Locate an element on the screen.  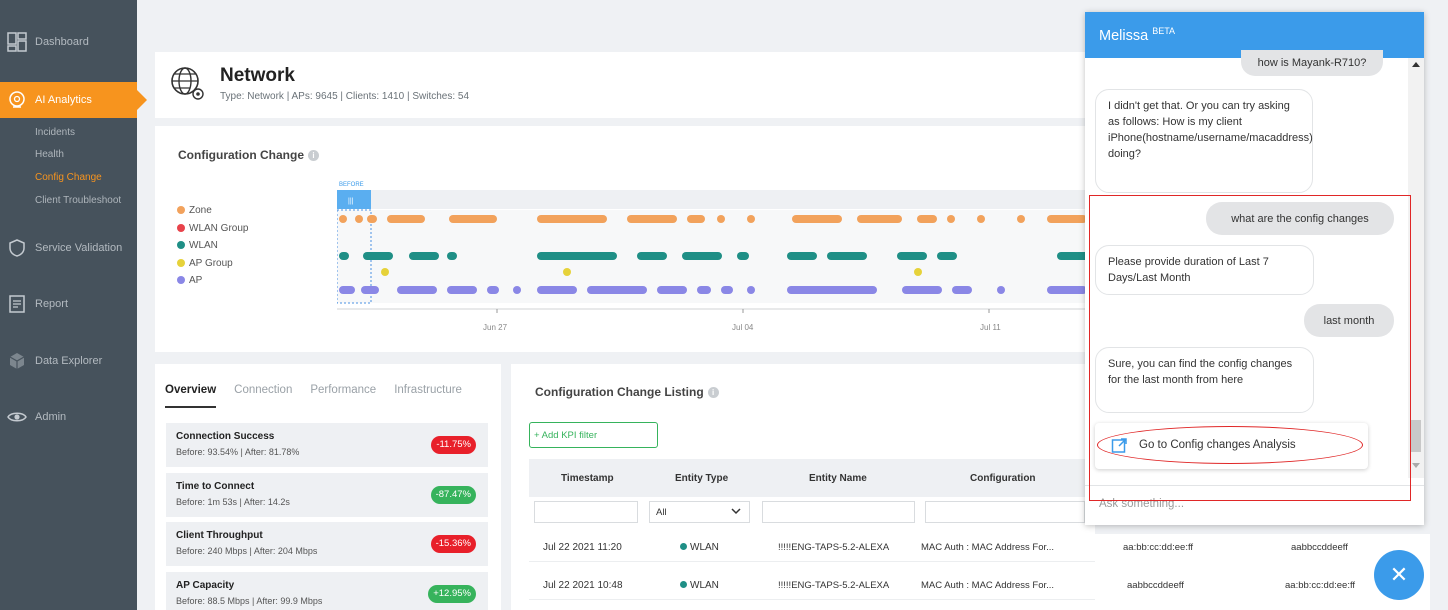
sidebar-item-data-explorer: Data Explorer is located at coordinates (68, 361).